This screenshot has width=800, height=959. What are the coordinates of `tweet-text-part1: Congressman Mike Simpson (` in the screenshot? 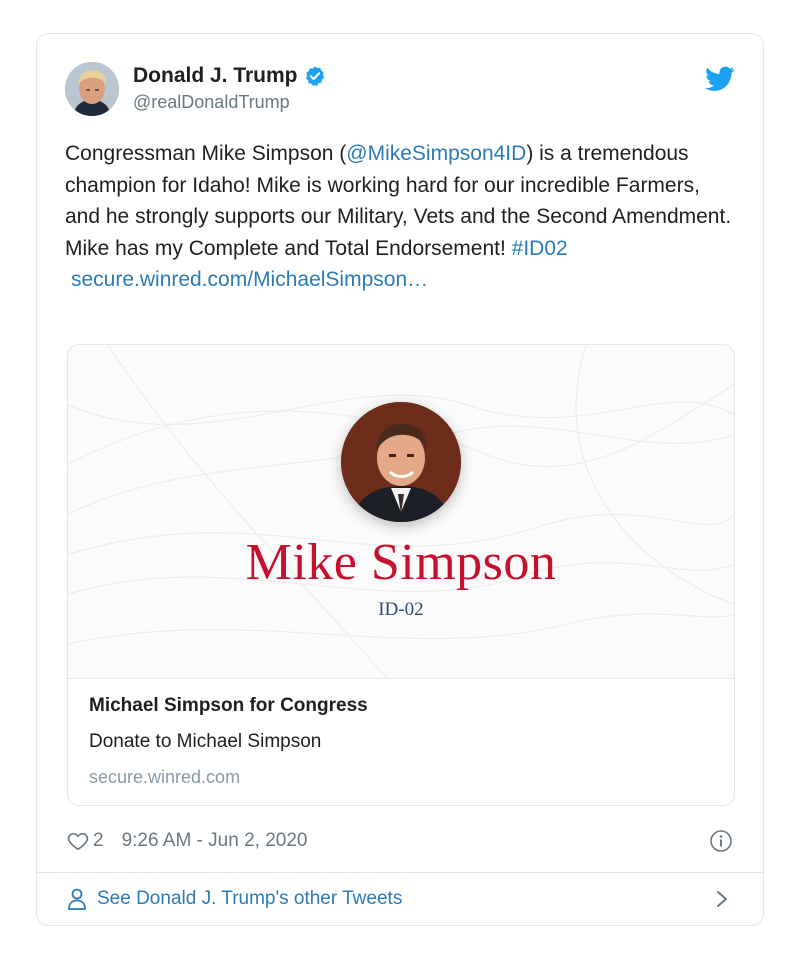 It's located at (206, 153).